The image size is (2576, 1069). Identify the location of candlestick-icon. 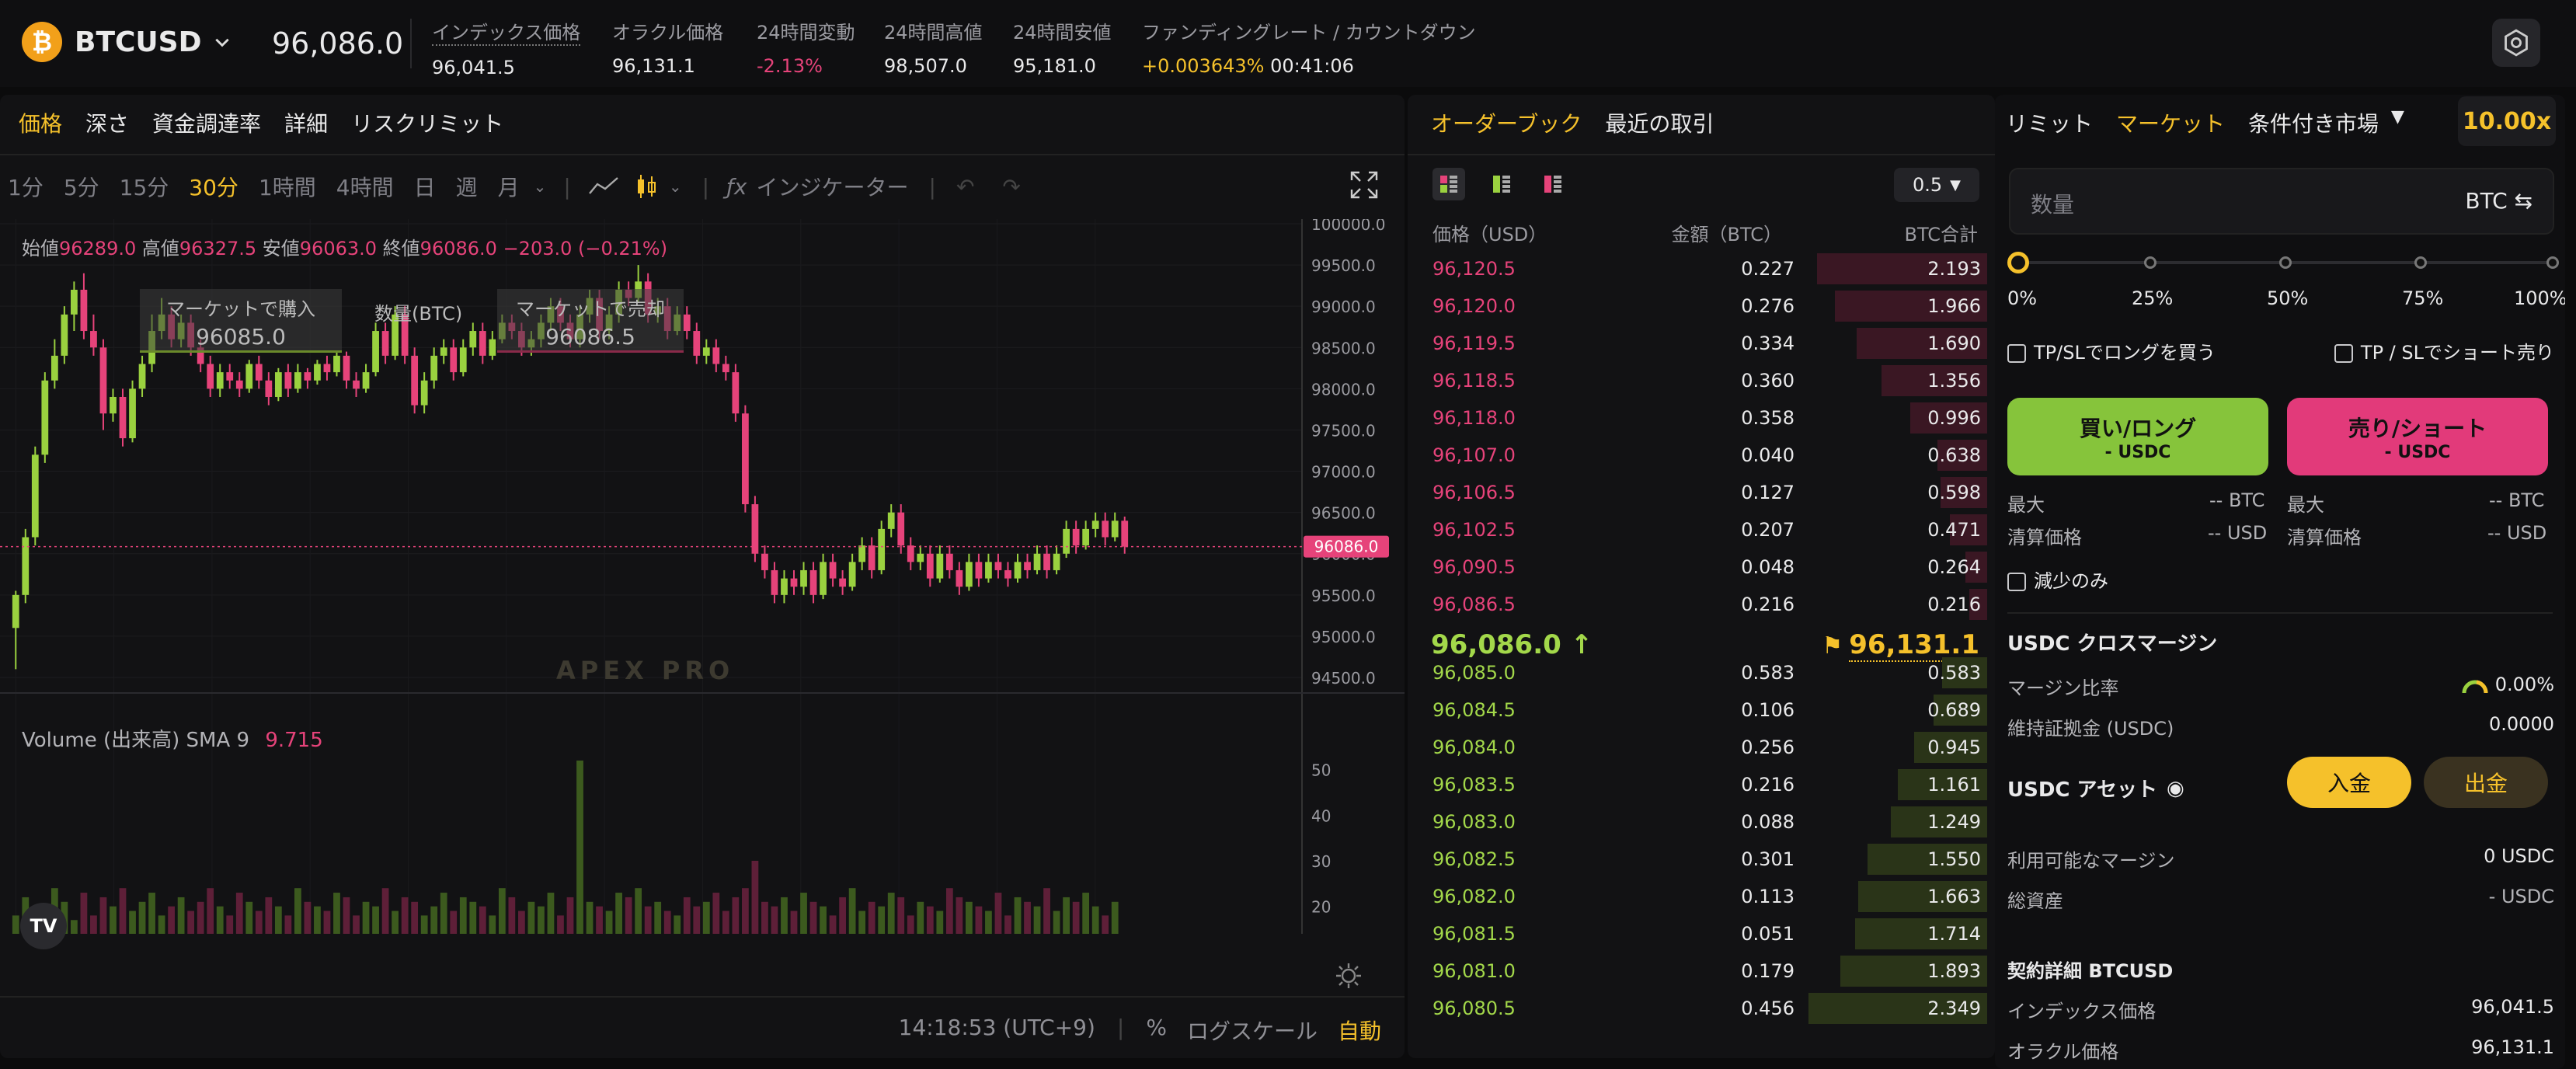
(646, 186).